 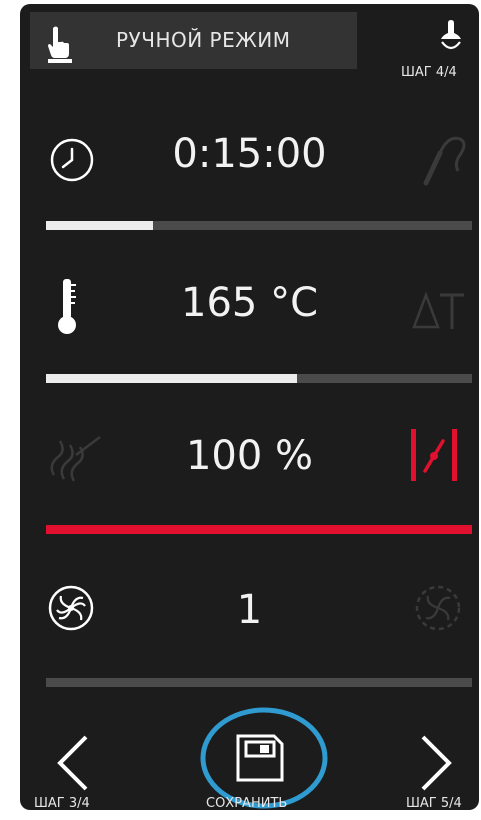 What do you see at coordinates (60, 44) in the screenshot?
I see `hand-pointer-icon` at bounding box center [60, 44].